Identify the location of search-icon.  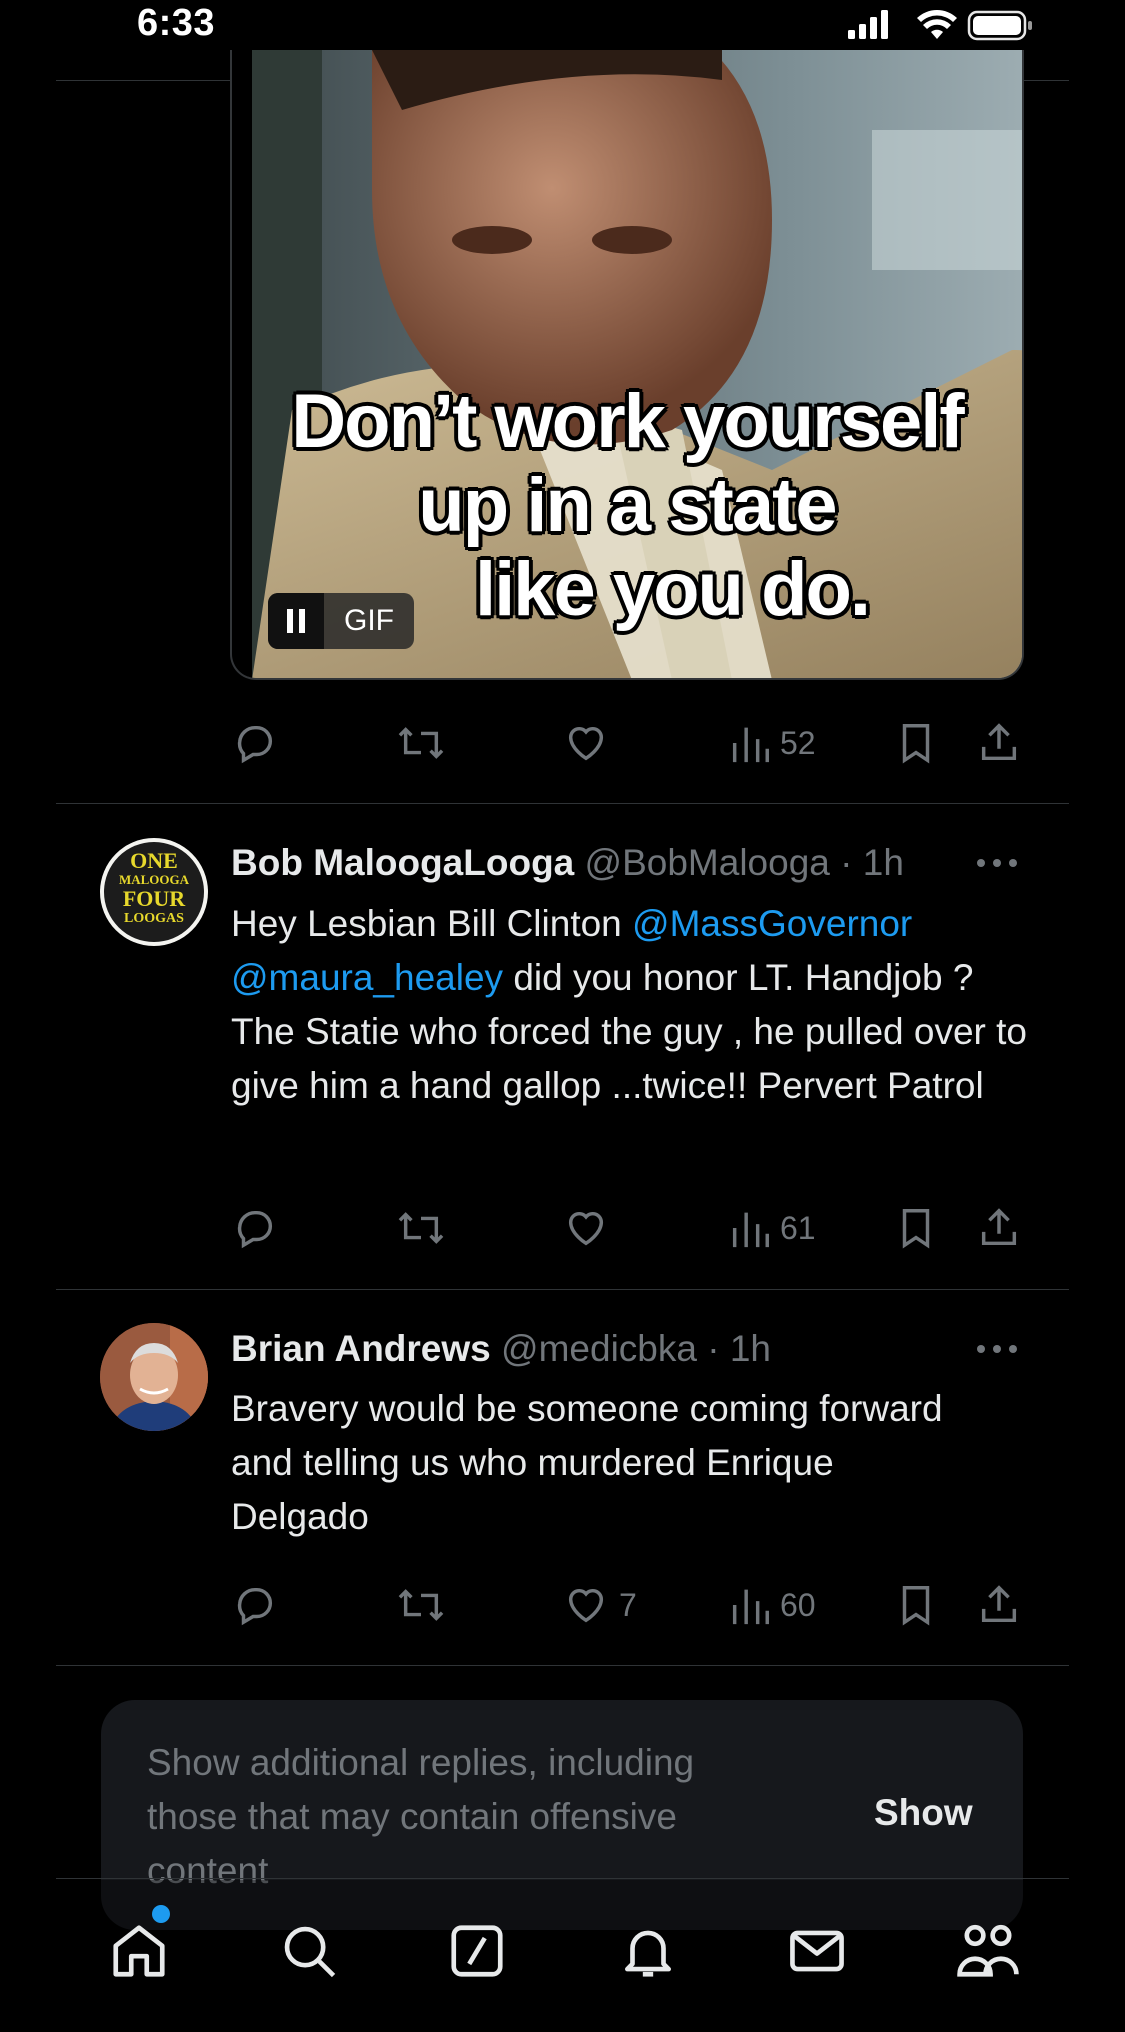
(310, 1952).